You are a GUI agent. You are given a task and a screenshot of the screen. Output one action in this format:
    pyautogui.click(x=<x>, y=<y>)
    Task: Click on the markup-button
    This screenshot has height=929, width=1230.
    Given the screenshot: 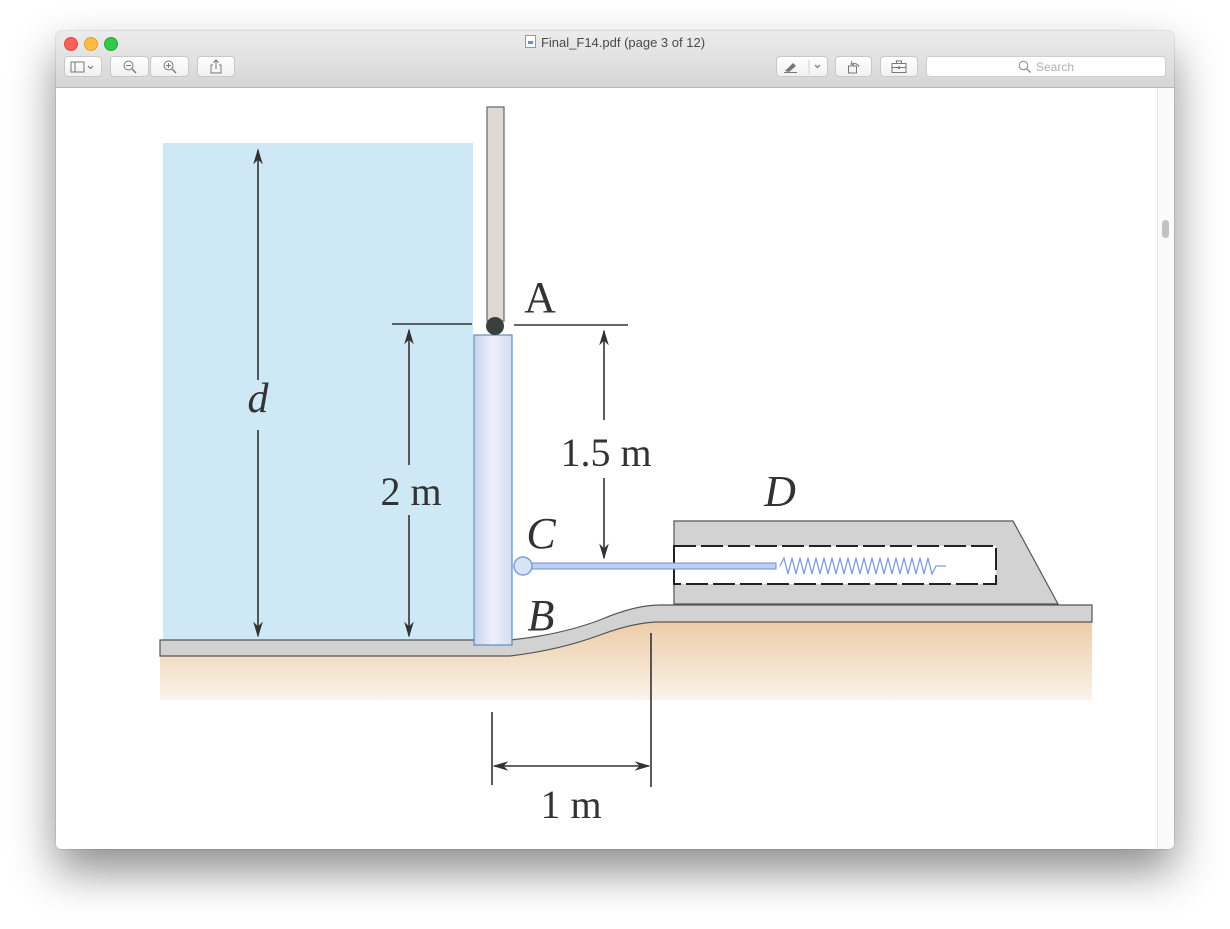 What is the action you would take?
    pyautogui.click(x=802, y=66)
    